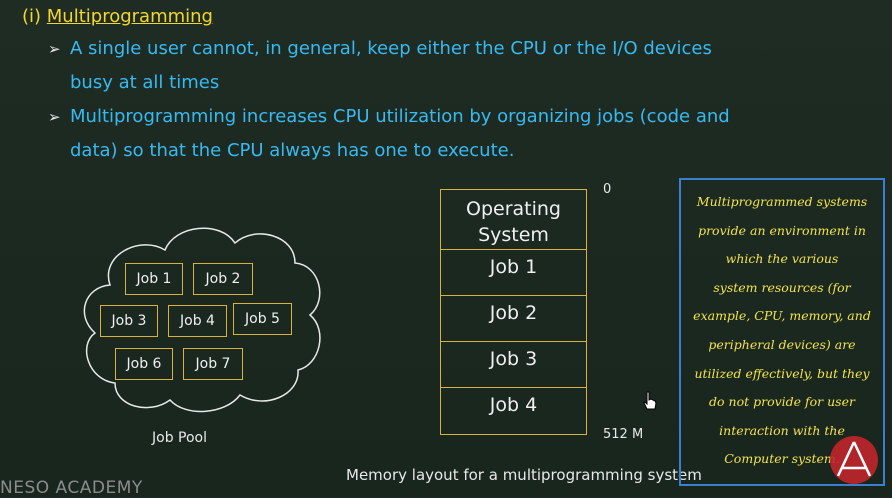  What do you see at coordinates (623, 434) in the screenshot?
I see `address-bottom: 512 M` at bounding box center [623, 434].